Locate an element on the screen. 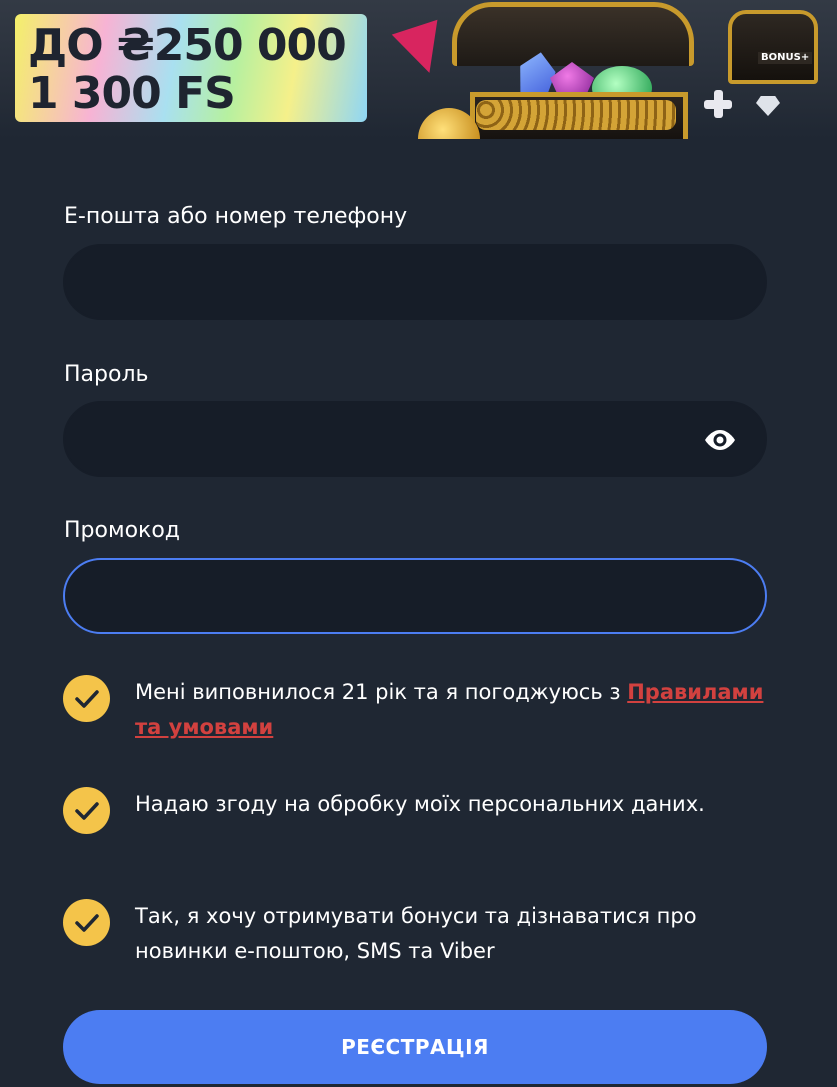  promo-code-field-wrapper is located at coordinates (415, 596).